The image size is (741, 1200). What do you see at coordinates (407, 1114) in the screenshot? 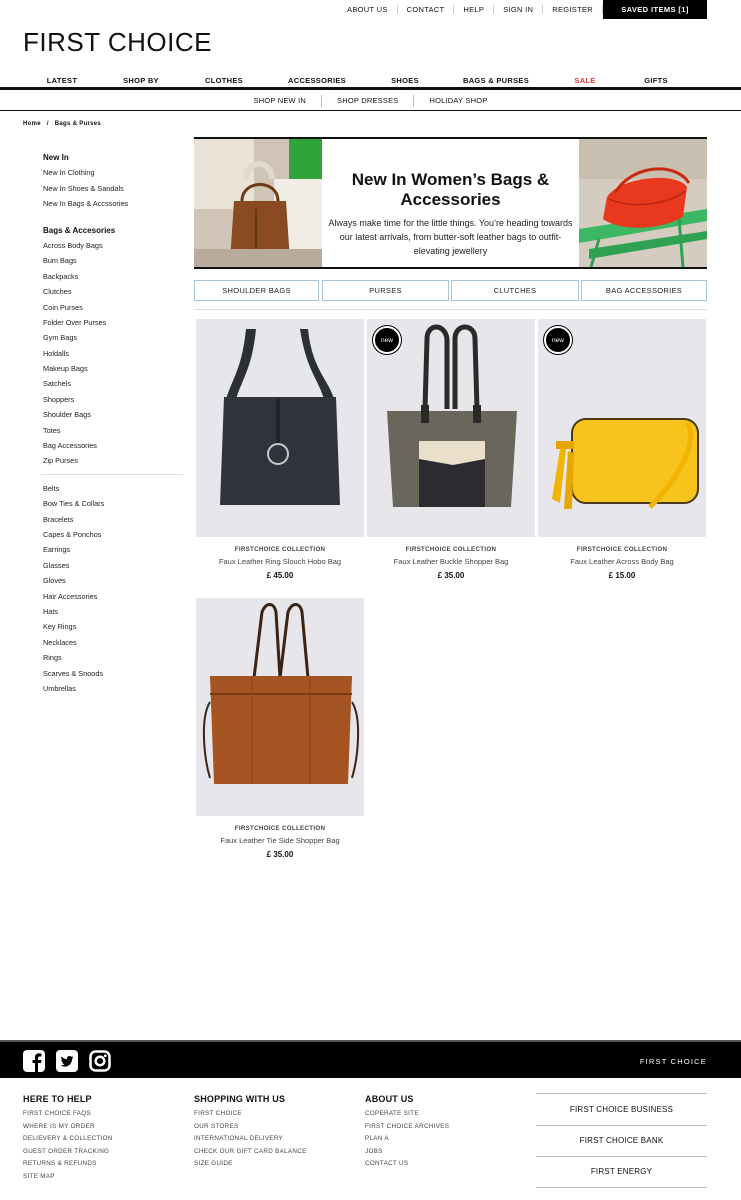
I see `footer-link-coperate-site: COPERATE SITE` at bounding box center [407, 1114].